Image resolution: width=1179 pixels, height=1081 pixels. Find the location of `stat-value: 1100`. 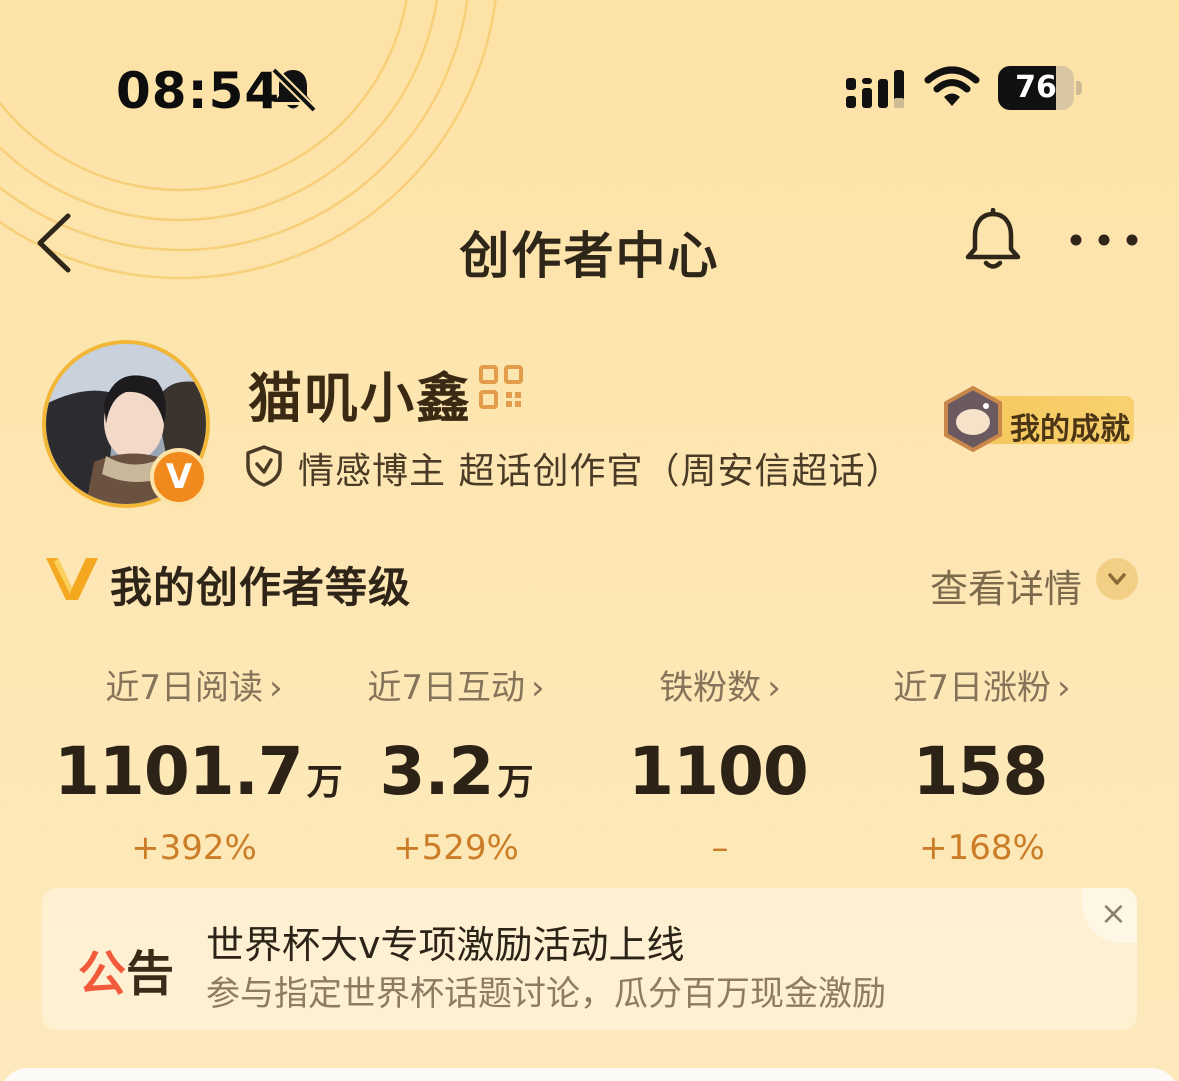

stat-value: 1100 is located at coordinates (718, 771).